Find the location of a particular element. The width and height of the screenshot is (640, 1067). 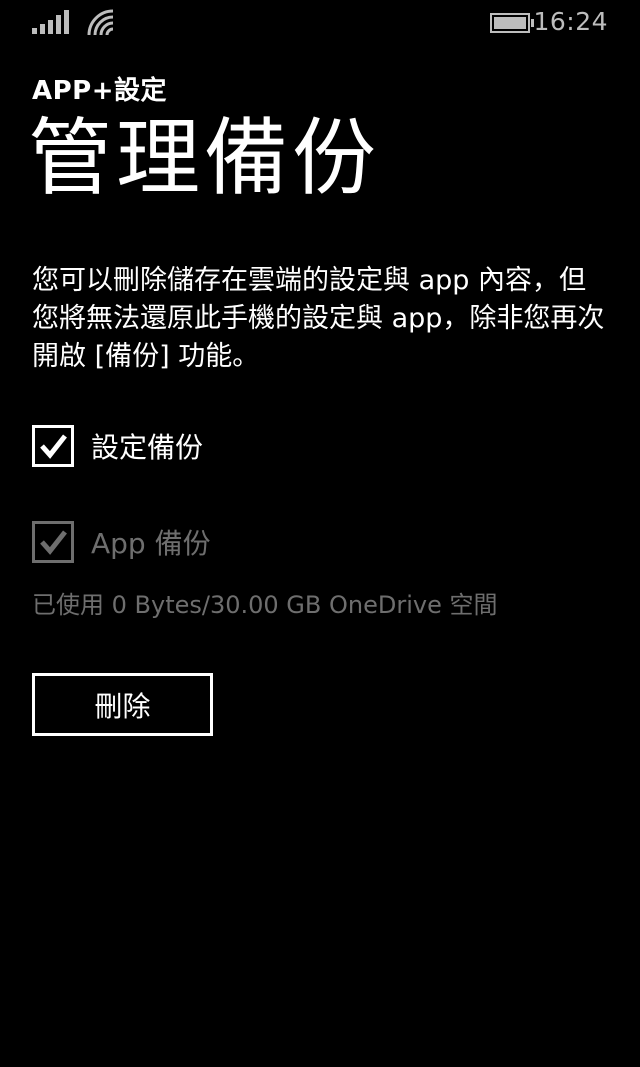

signal-icon is located at coordinates (50, 22).